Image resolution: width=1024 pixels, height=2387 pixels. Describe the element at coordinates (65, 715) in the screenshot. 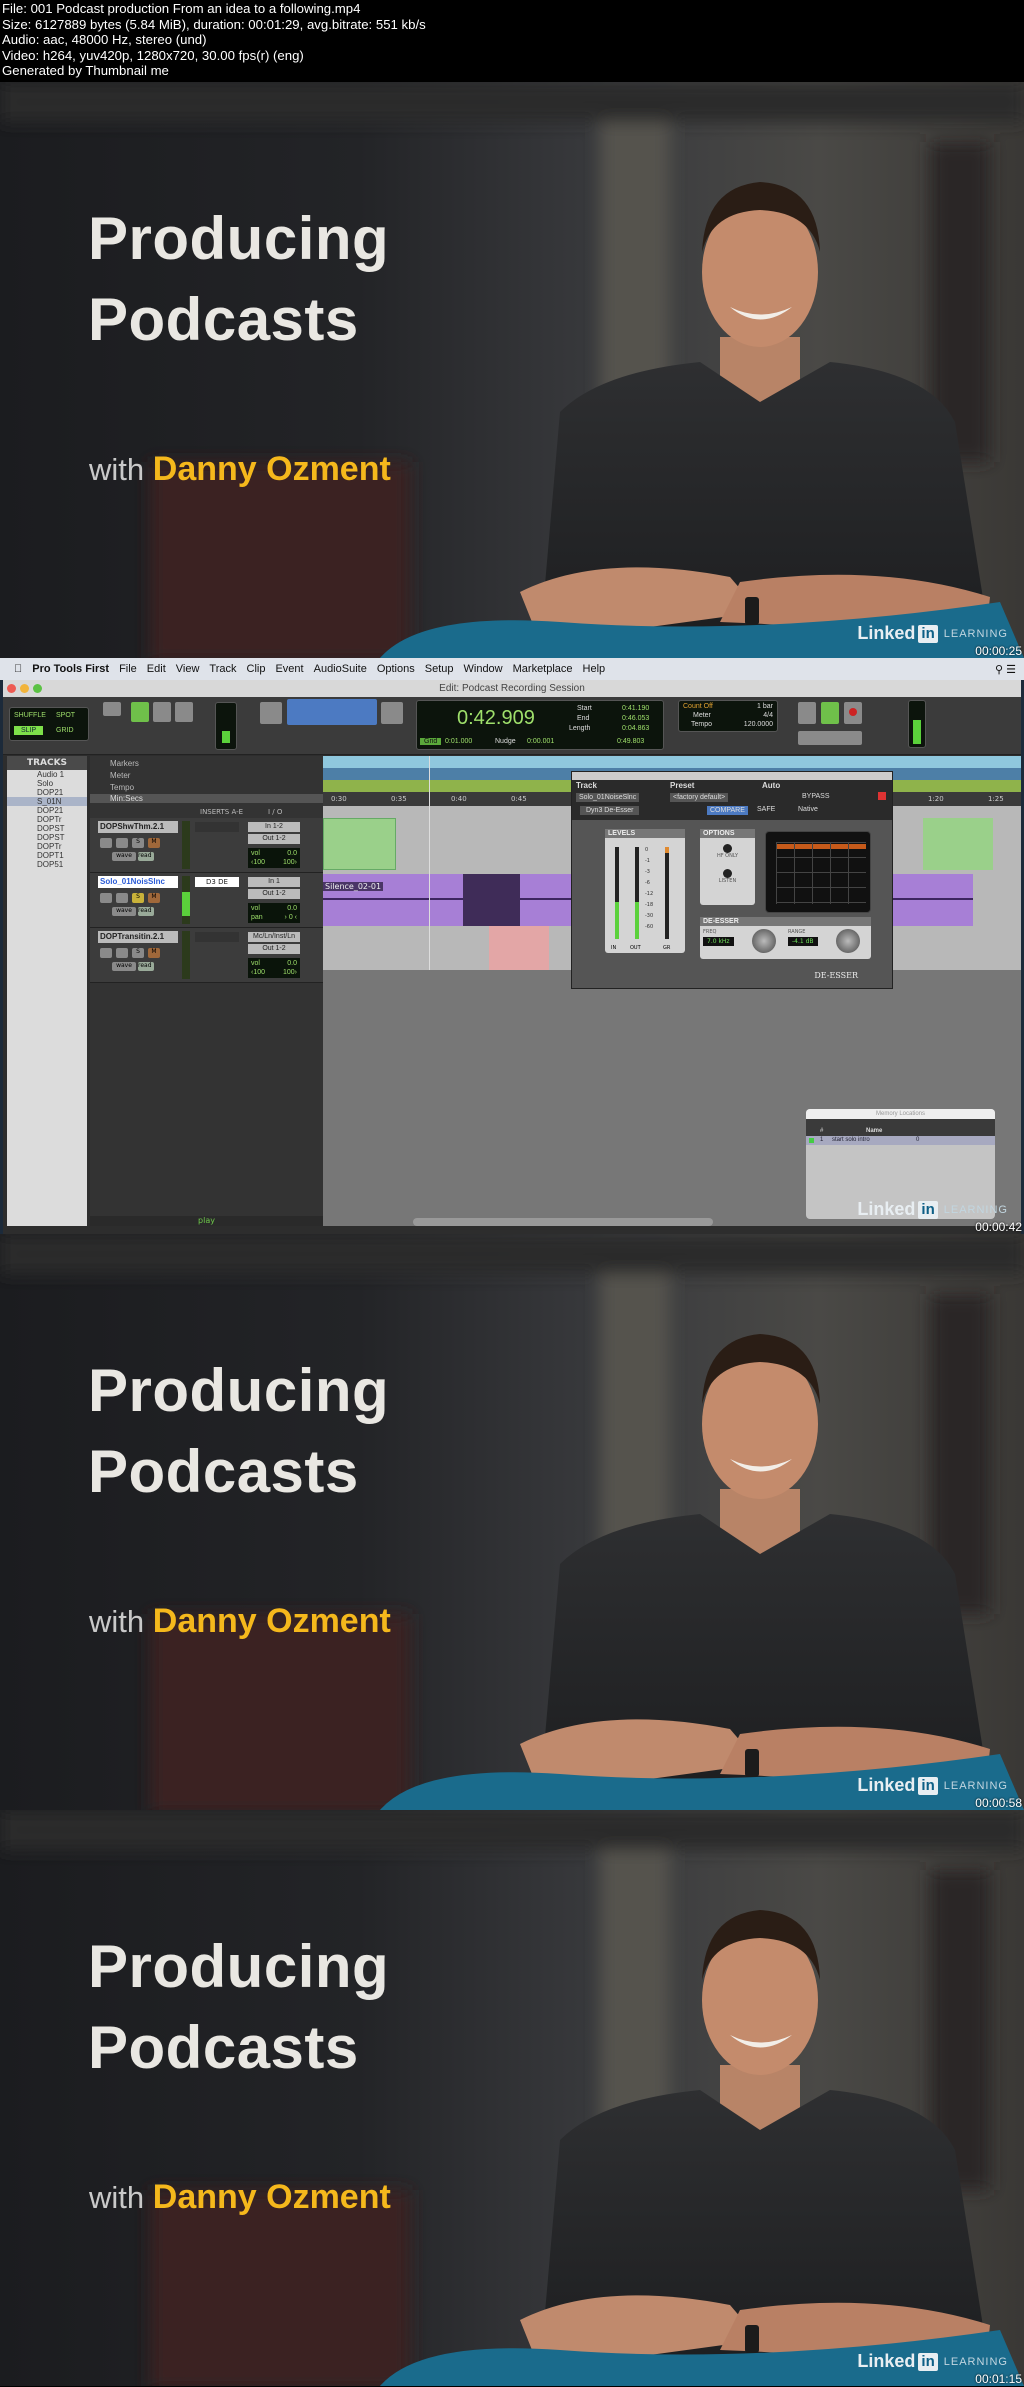

I see `mode-spot: SPOT` at that location.